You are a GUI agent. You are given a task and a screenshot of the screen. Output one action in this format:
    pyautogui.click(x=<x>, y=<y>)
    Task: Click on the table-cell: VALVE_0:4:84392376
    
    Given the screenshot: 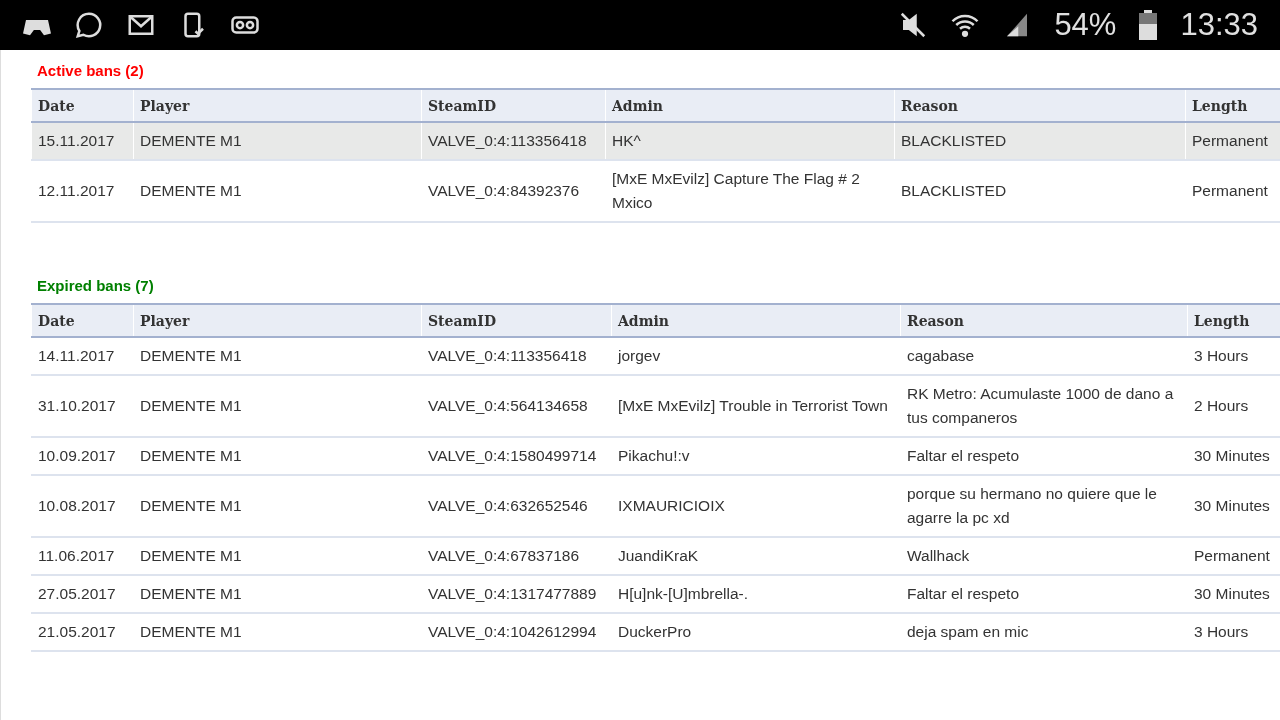 What is the action you would take?
    pyautogui.click(x=513, y=191)
    